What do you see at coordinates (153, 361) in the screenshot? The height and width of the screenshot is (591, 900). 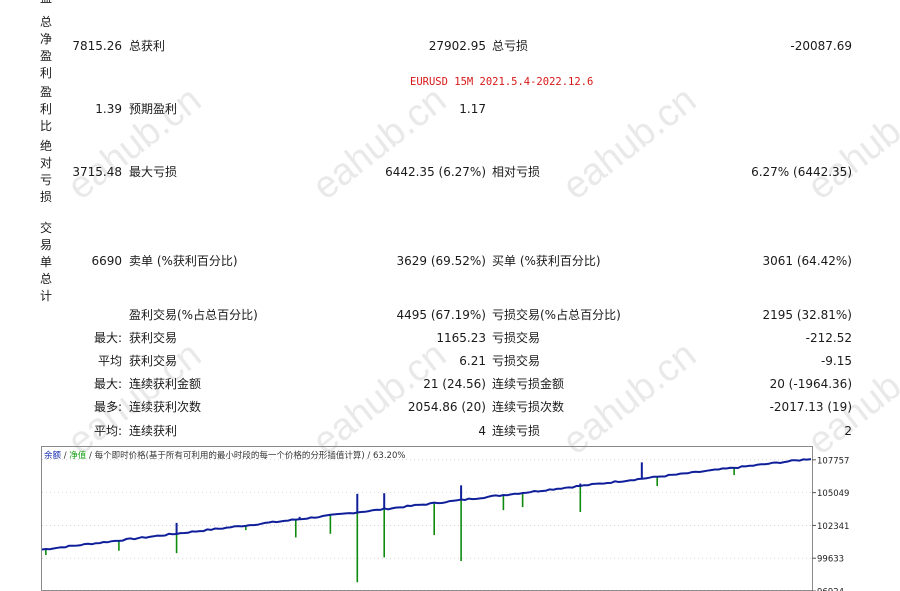 I see `average-profit-trade-label: 获利交易` at bounding box center [153, 361].